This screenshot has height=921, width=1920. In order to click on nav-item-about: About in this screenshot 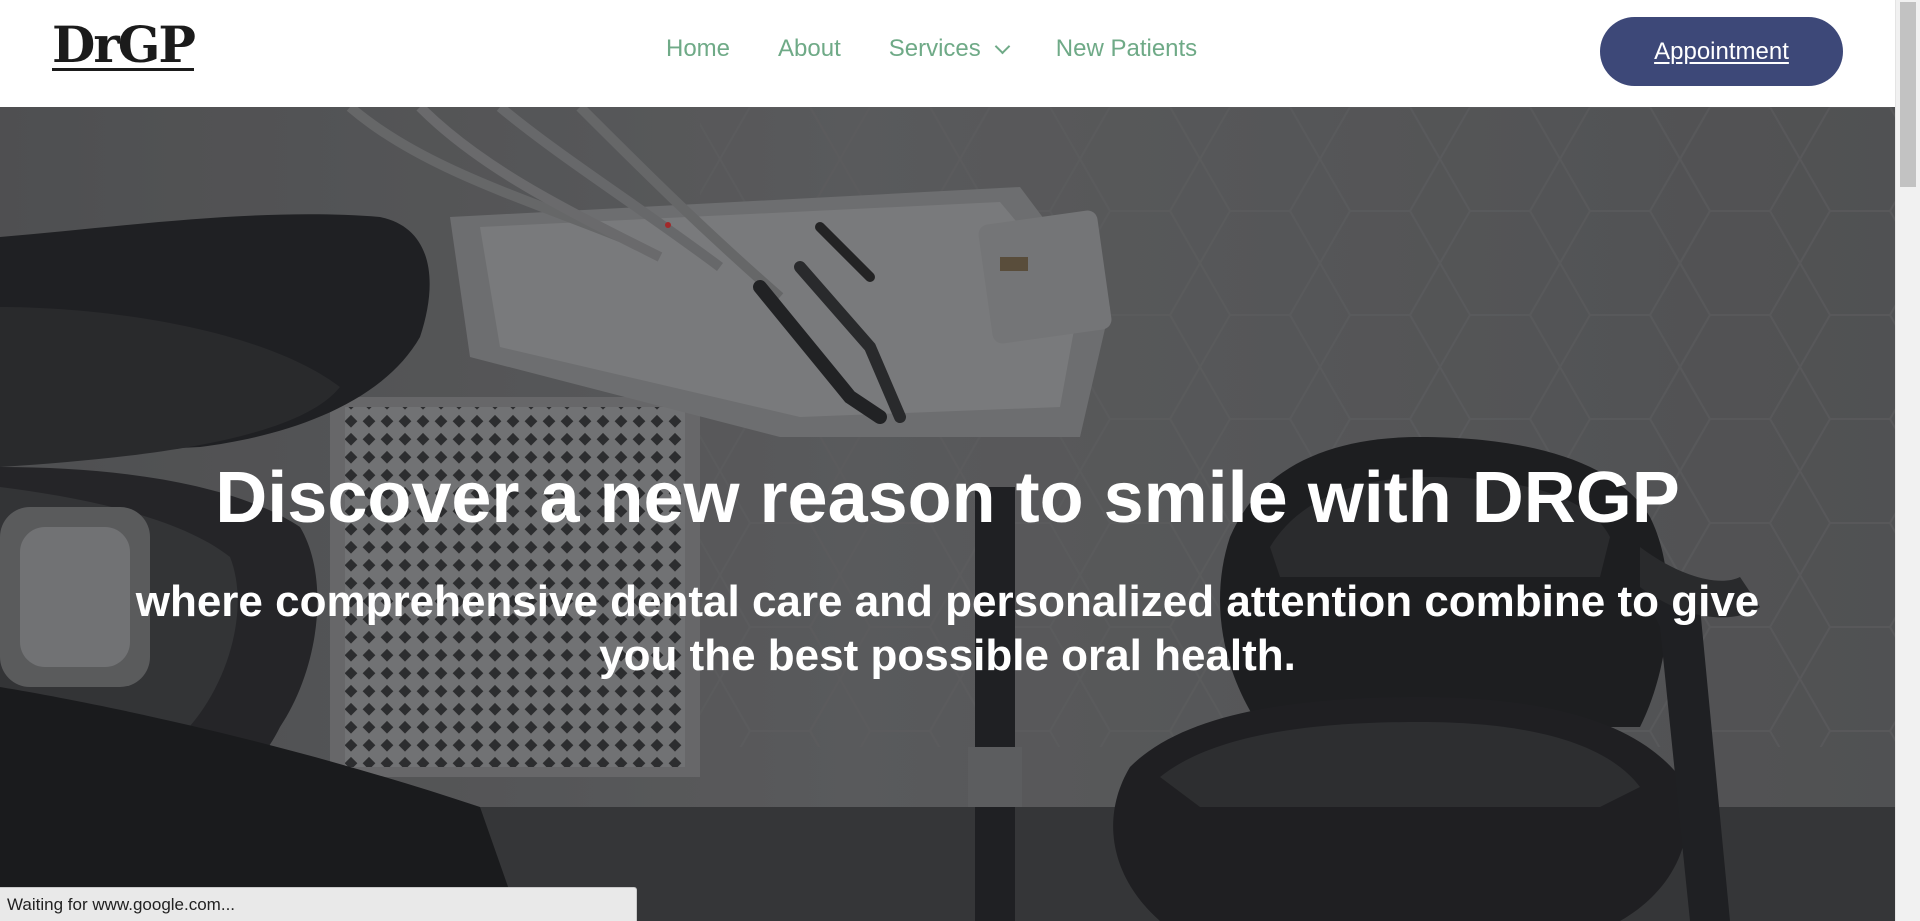, I will do `click(809, 49)`.